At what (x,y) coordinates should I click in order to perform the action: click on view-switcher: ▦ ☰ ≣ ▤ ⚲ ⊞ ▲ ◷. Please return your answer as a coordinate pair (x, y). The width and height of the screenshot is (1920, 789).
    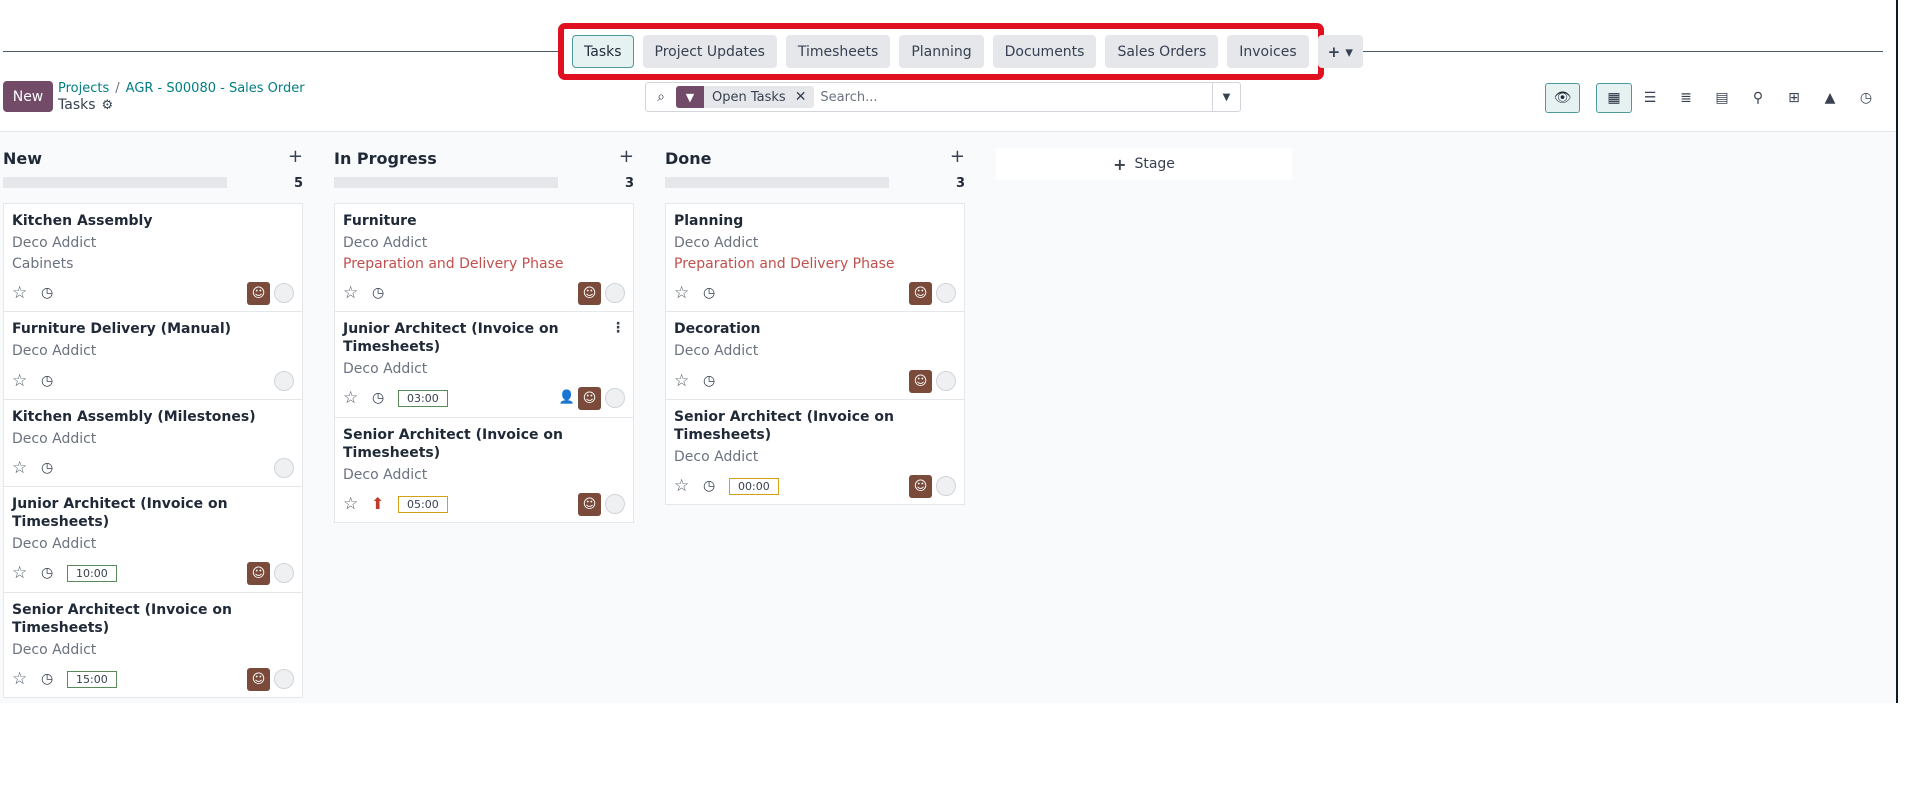
    Looking at the image, I should click on (1740, 98).